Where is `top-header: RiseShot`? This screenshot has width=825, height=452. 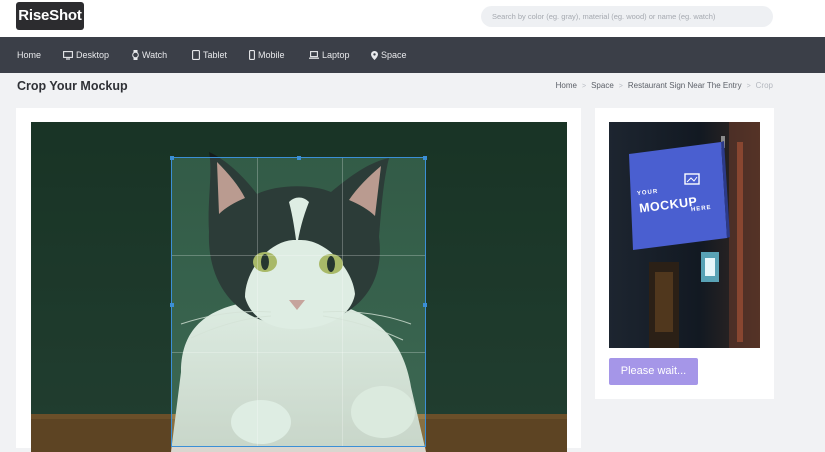 top-header: RiseShot is located at coordinates (412, 18).